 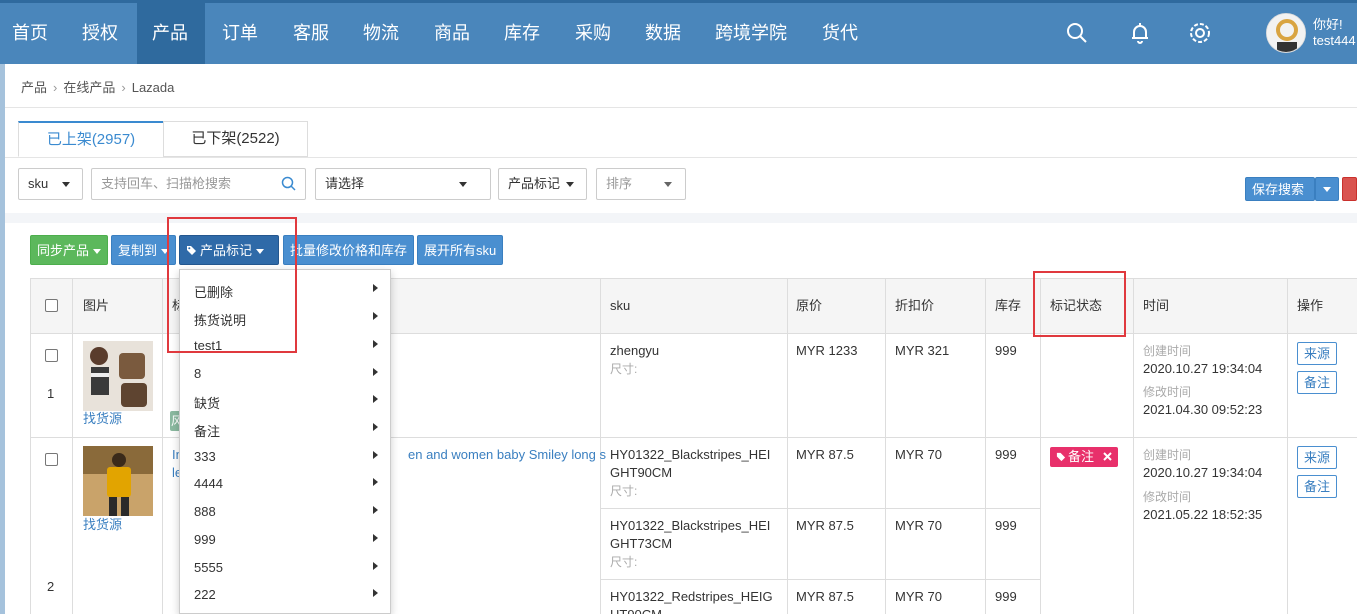 I want to click on header-price: 原价, so click(x=809, y=305).